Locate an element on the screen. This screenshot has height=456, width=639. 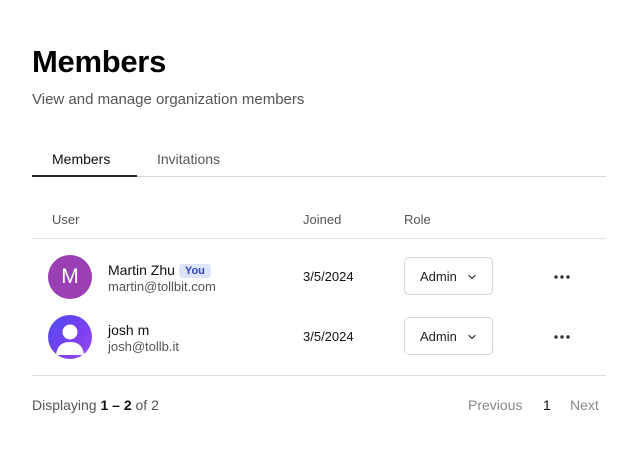
pagination-summary: Displaying 1 – 2 of 2 is located at coordinates (95, 405).